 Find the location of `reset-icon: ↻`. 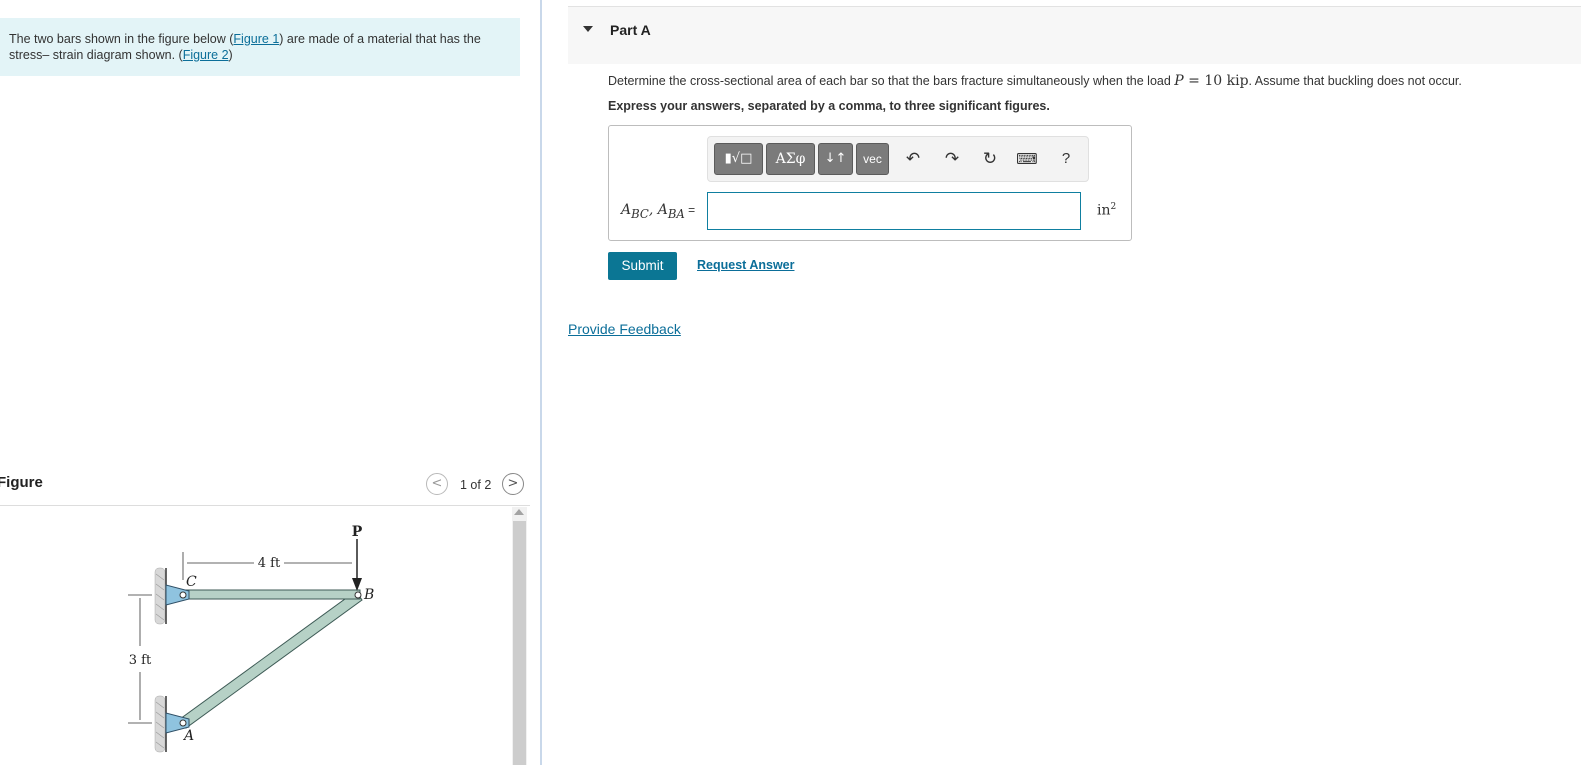

reset-icon: ↻ is located at coordinates (990, 159).